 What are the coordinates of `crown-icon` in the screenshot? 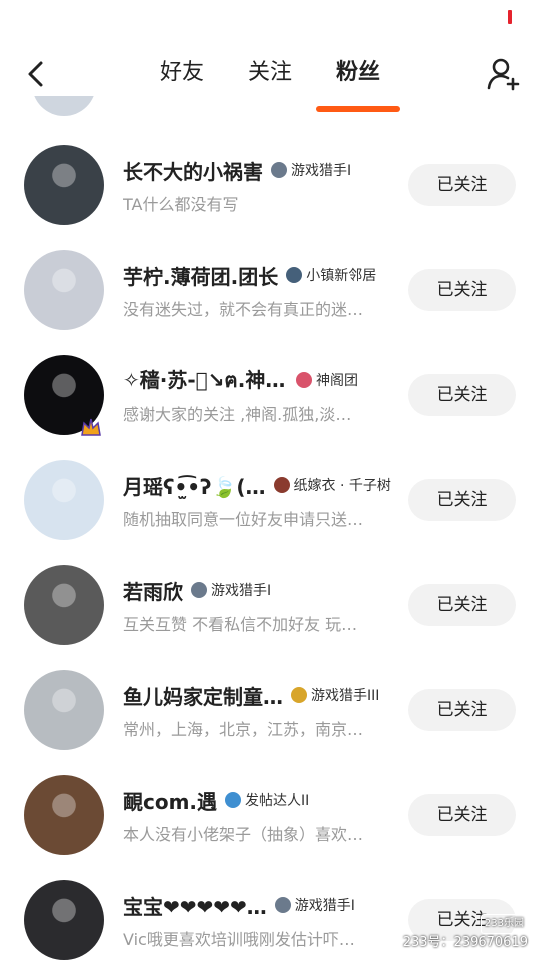 It's located at (91, 427).